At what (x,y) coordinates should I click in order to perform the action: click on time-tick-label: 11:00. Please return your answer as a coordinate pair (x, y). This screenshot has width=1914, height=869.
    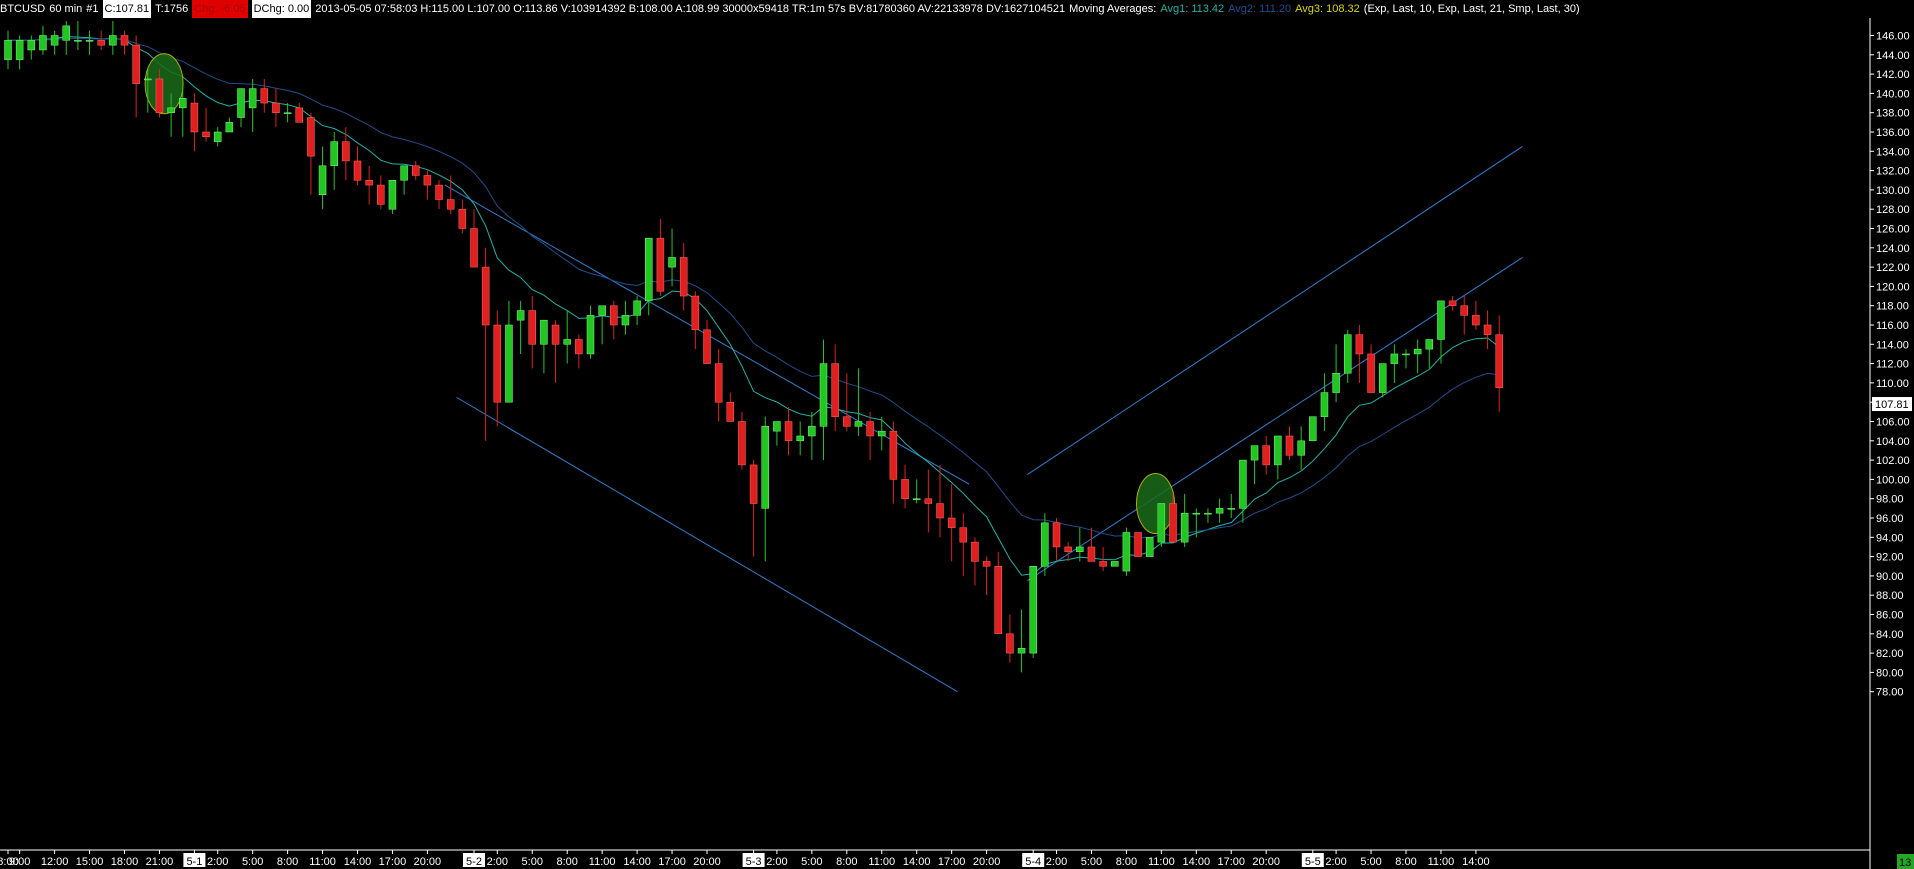
    Looking at the image, I should click on (881, 862).